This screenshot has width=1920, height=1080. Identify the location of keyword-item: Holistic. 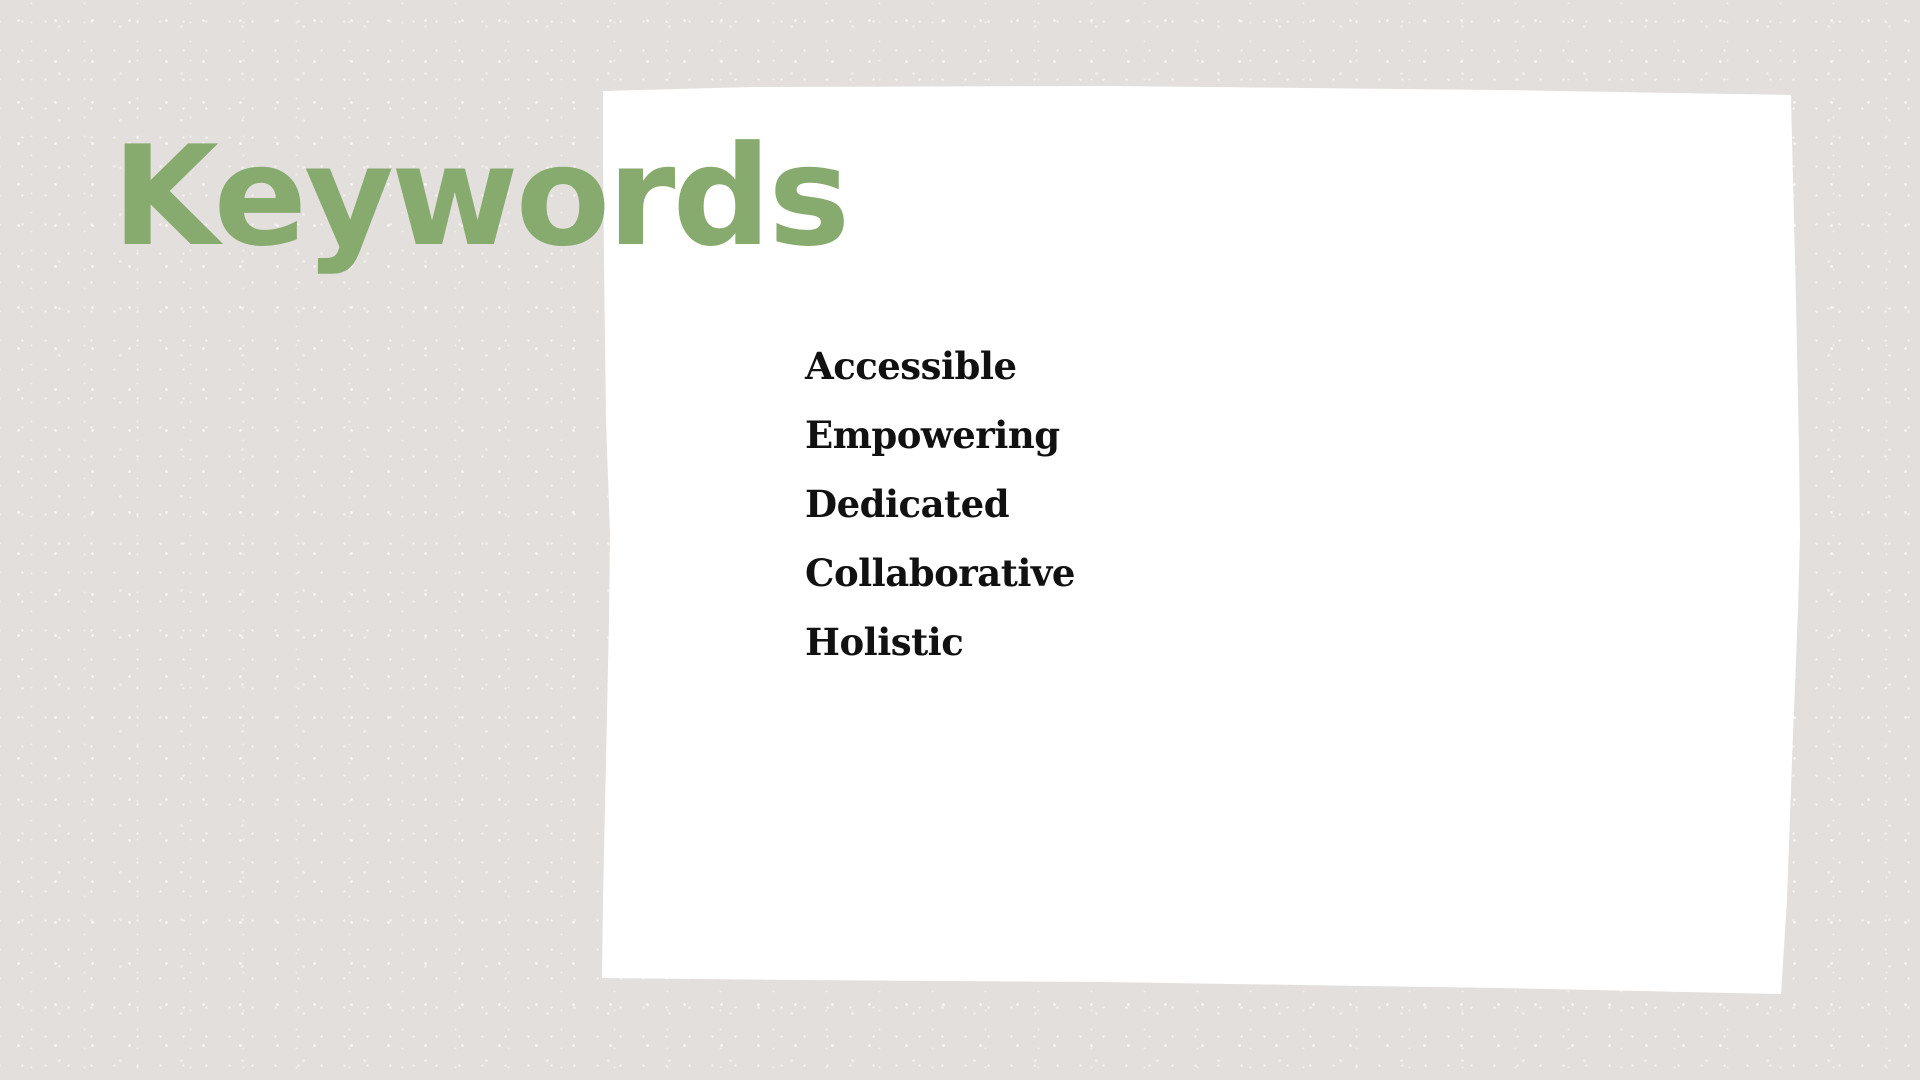
(884, 642).